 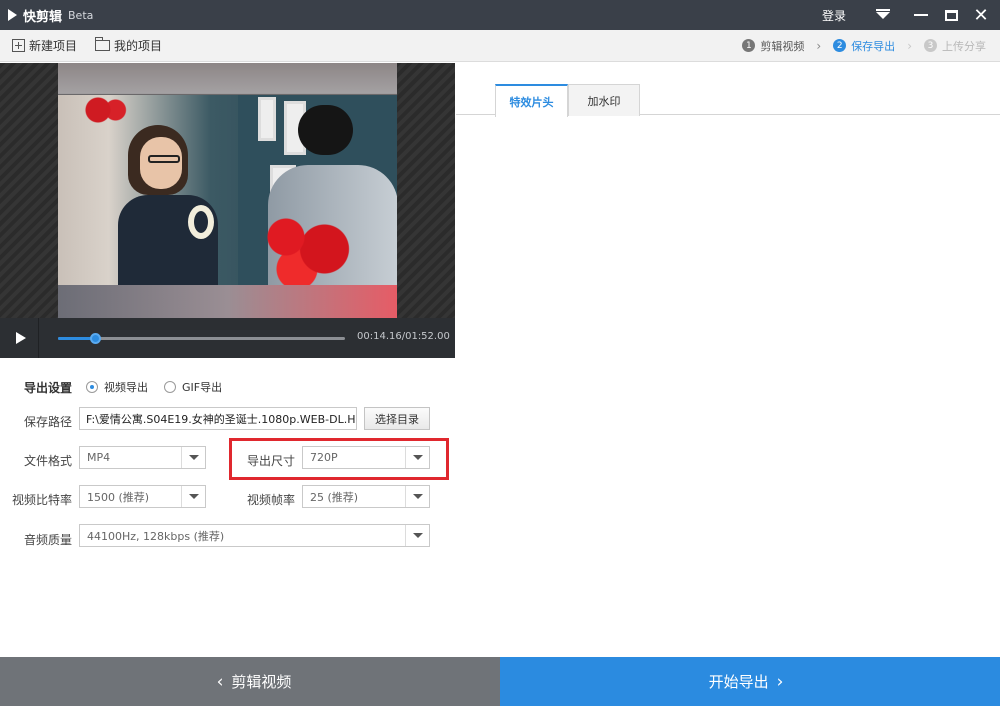 I want to click on video-image, so click(x=227, y=190).